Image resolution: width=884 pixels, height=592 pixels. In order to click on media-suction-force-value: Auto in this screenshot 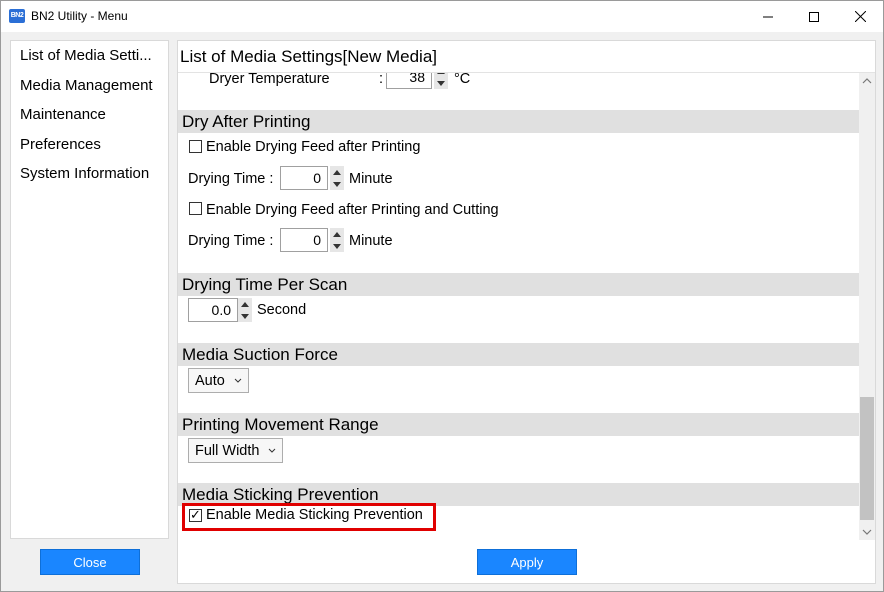, I will do `click(210, 381)`.